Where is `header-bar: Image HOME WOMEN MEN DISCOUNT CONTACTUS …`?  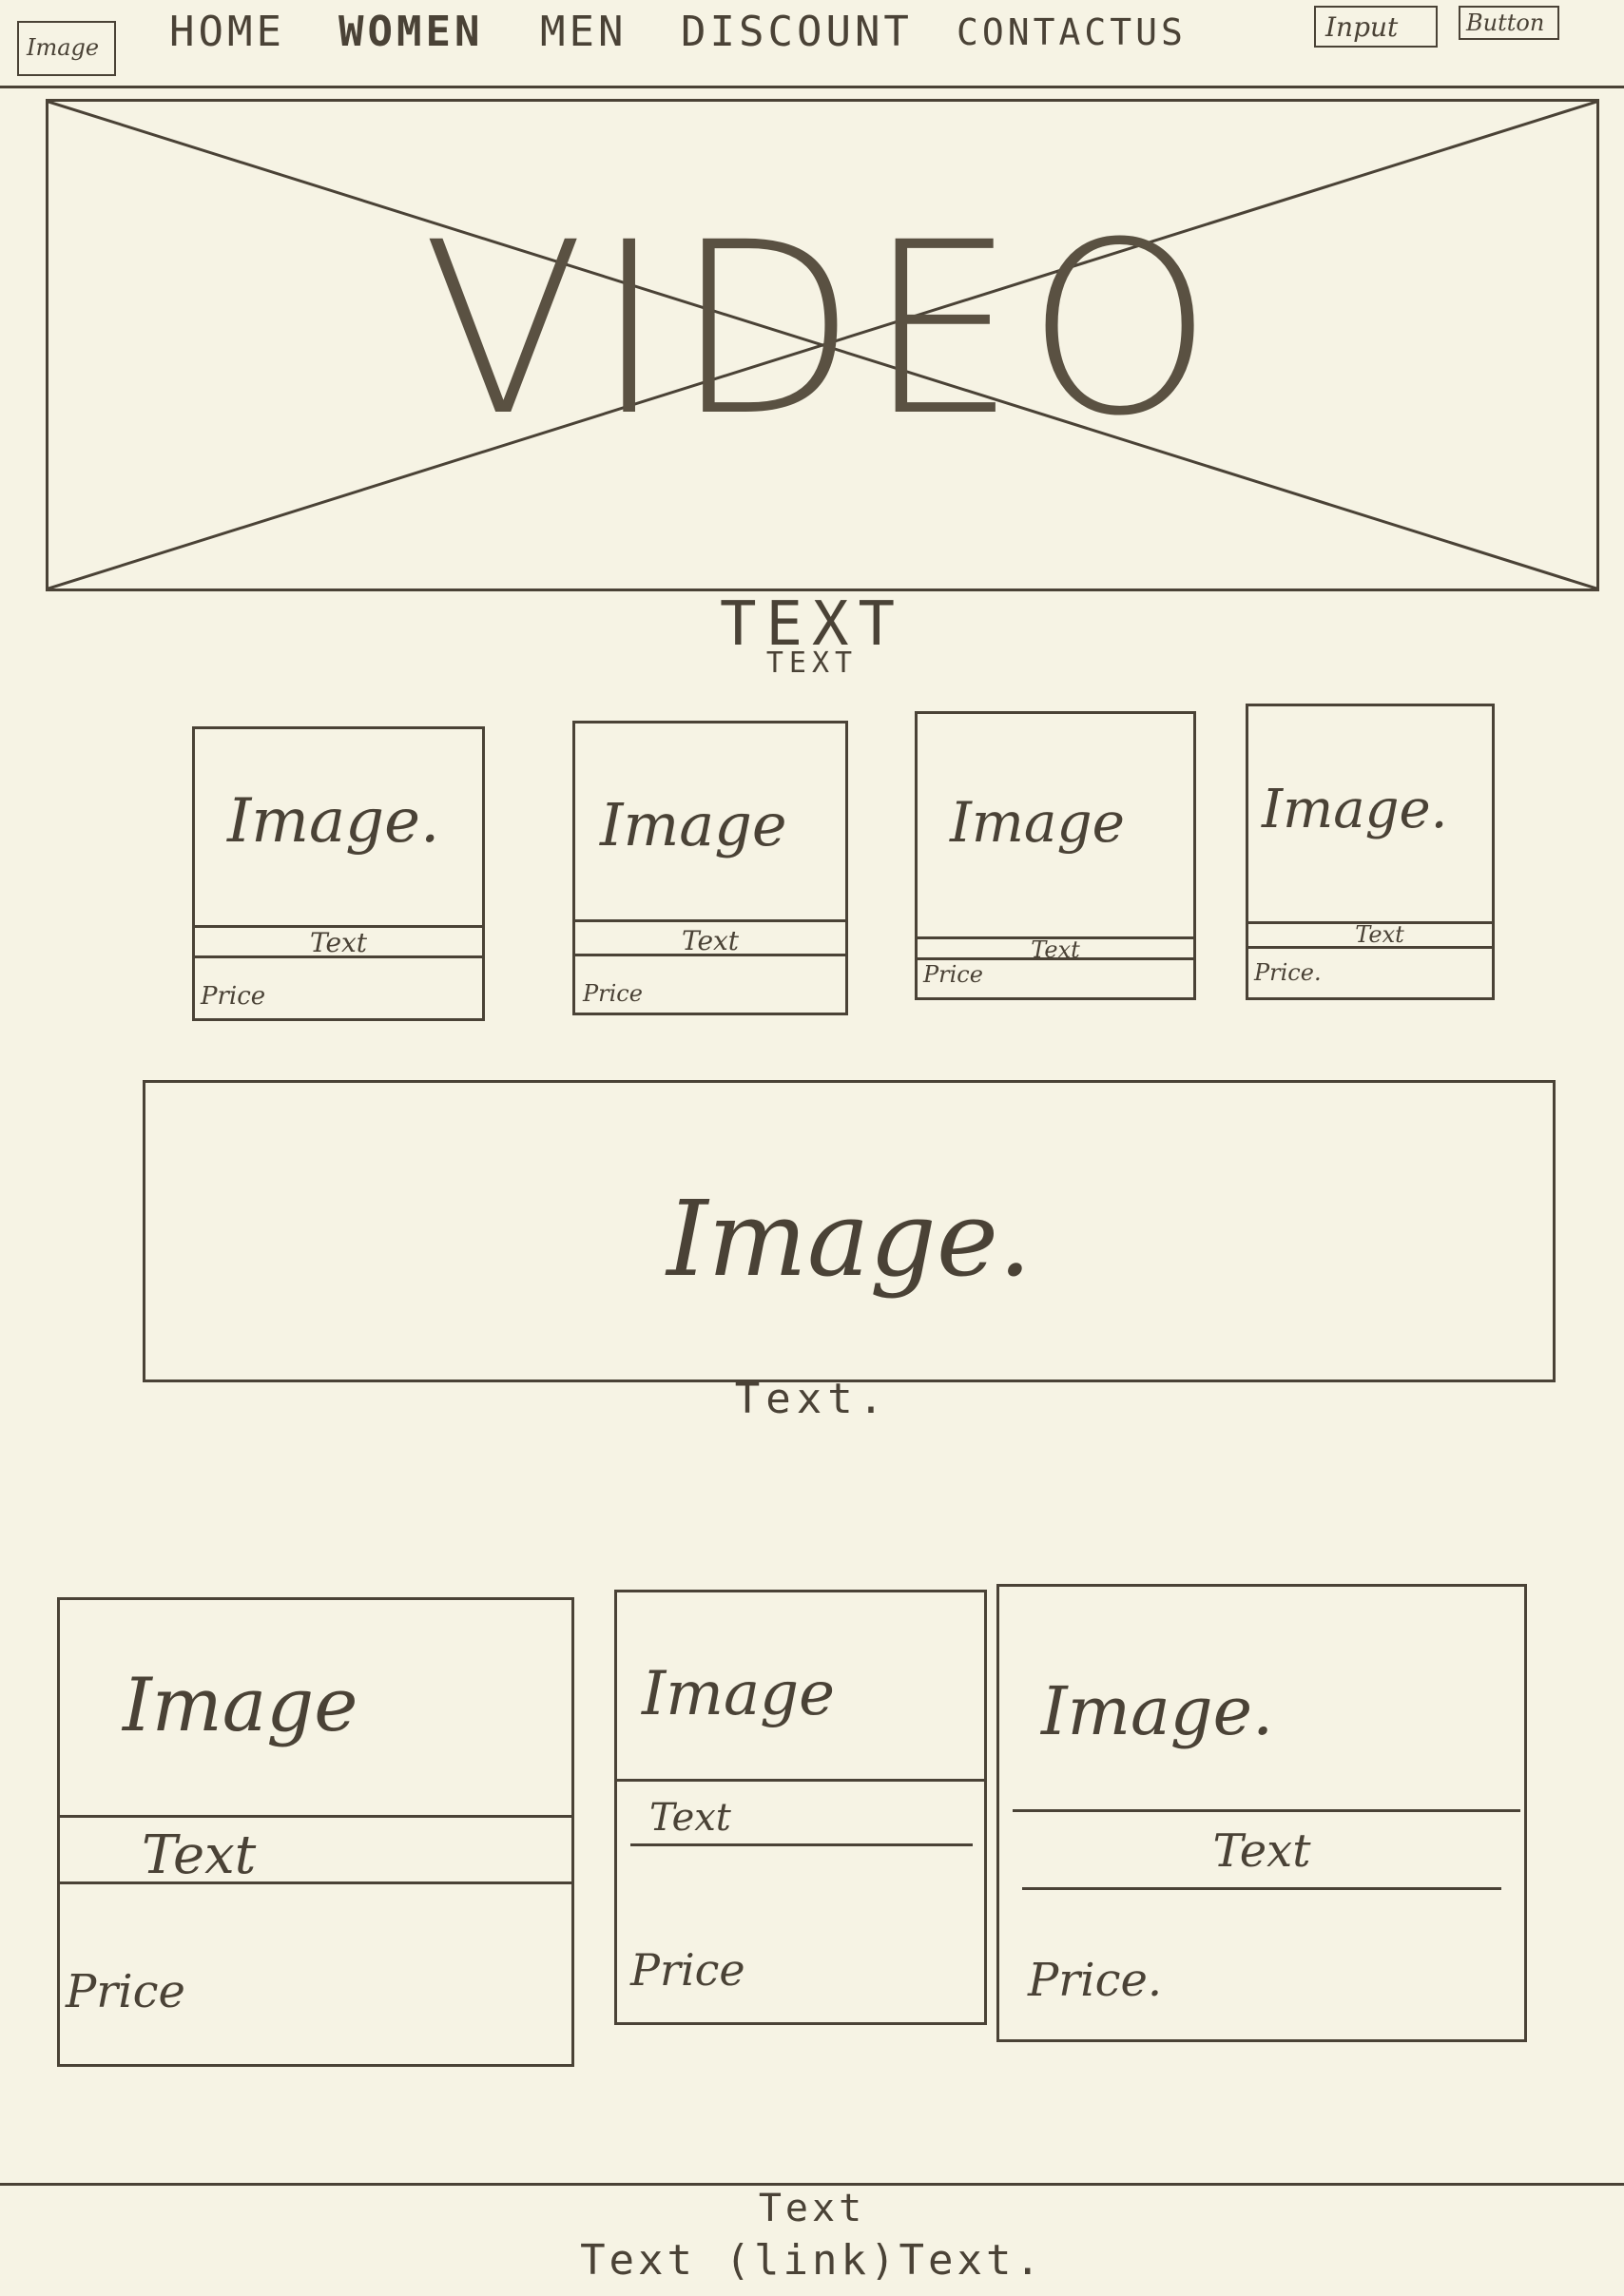
header-bar: Image HOME WOMEN MEN DISCOUNT CONTACTUS … is located at coordinates (812, 43).